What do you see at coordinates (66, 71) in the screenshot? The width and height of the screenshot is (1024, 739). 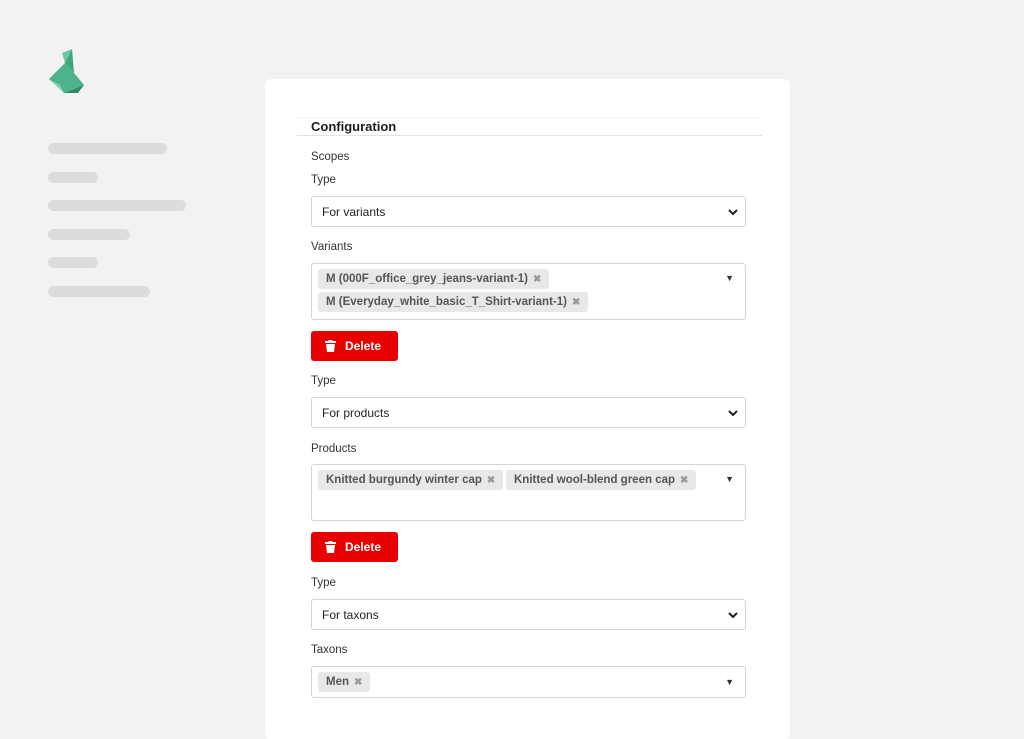 I see `swan-logo-icon` at bounding box center [66, 71].